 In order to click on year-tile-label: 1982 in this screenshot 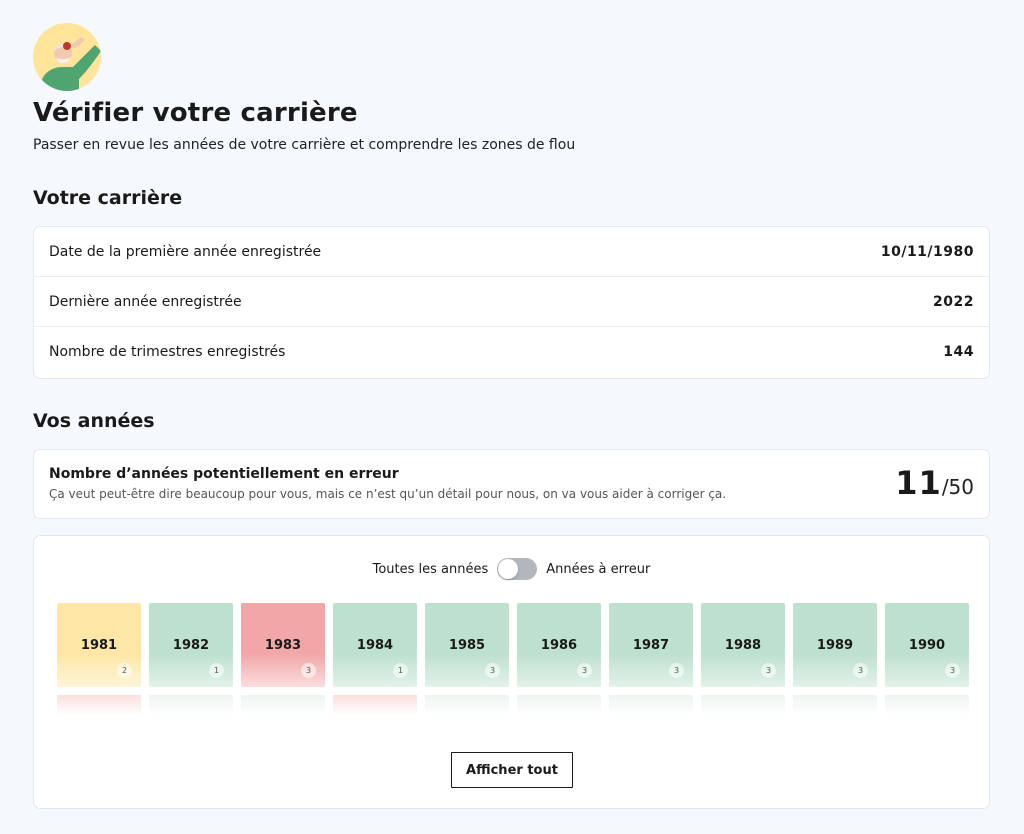, I will do `click(191, 645)`.